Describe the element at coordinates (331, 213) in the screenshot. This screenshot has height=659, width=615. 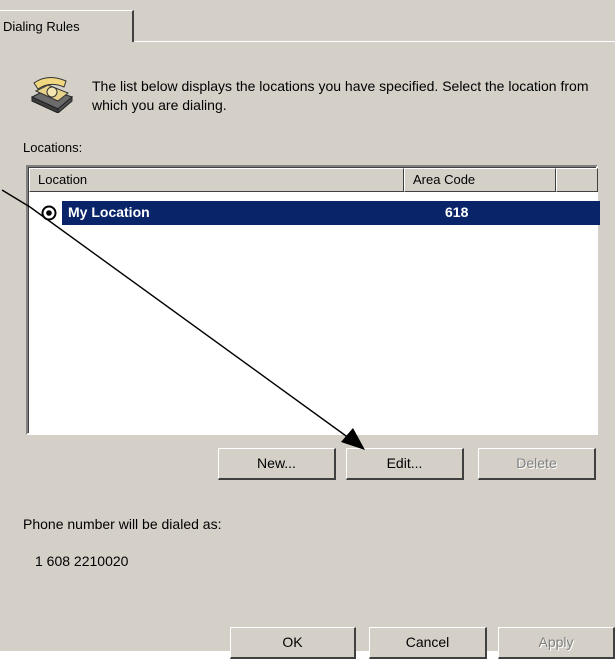
I see `list-item: My Location 618` at that location.